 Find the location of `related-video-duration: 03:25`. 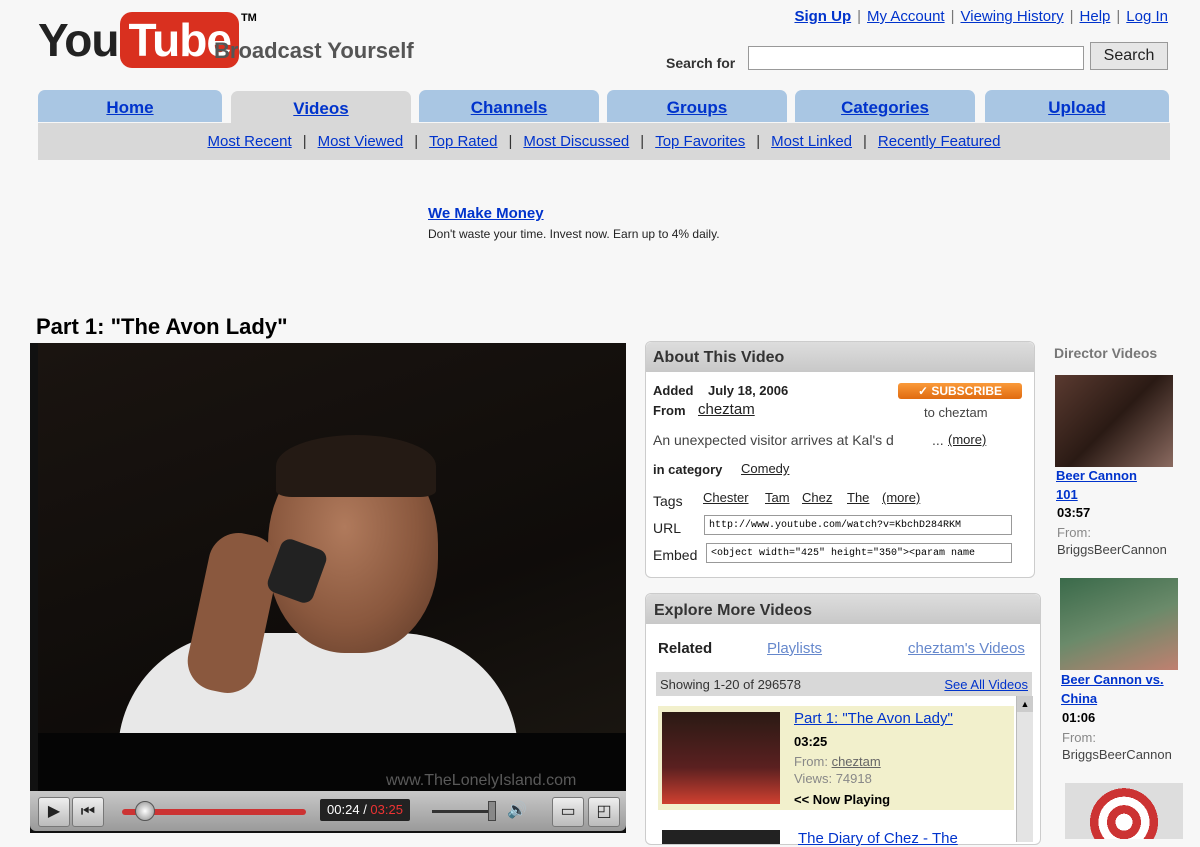

related-video-duration: 03:25 is located at coordinates (811, 741).